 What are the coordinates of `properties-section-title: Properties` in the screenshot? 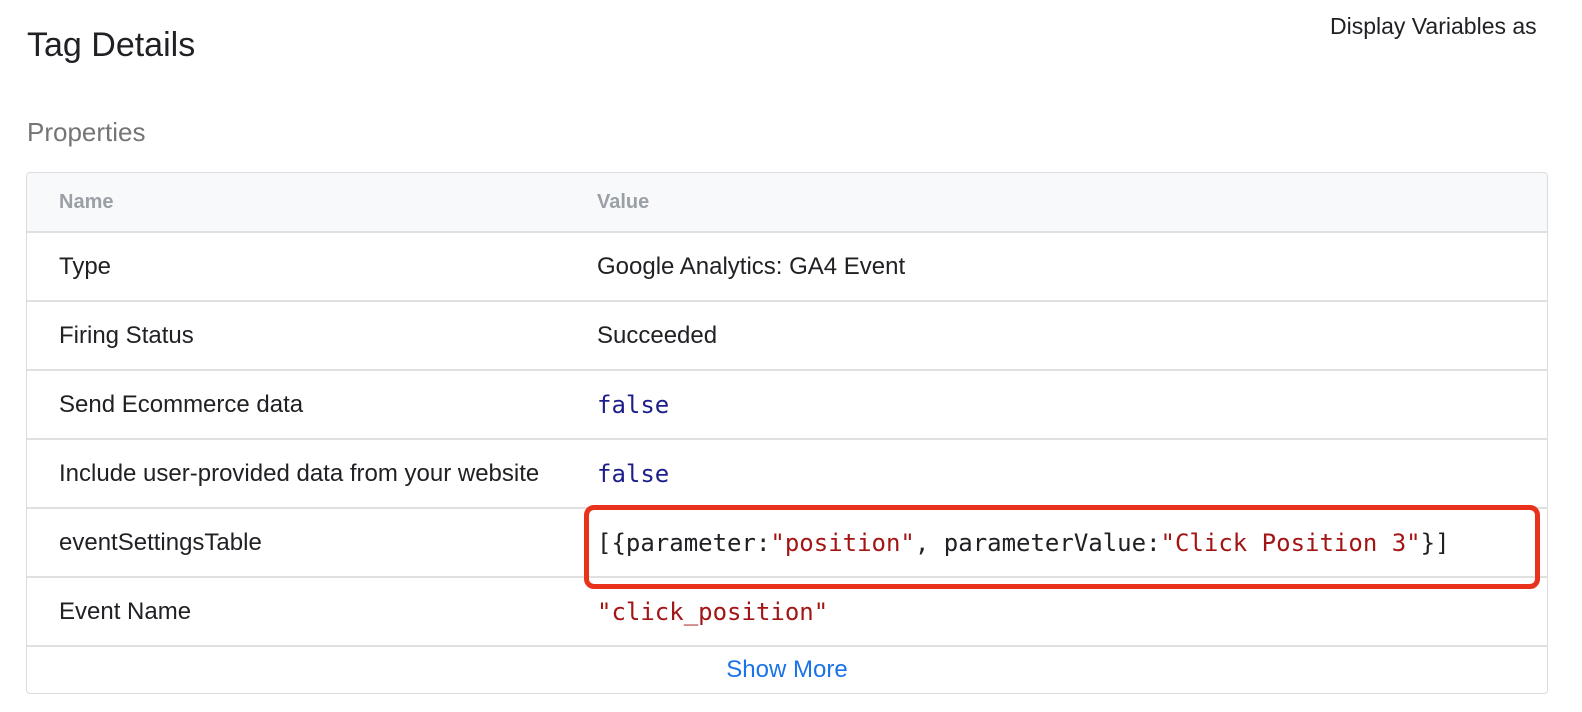 It's located at (86, 132).